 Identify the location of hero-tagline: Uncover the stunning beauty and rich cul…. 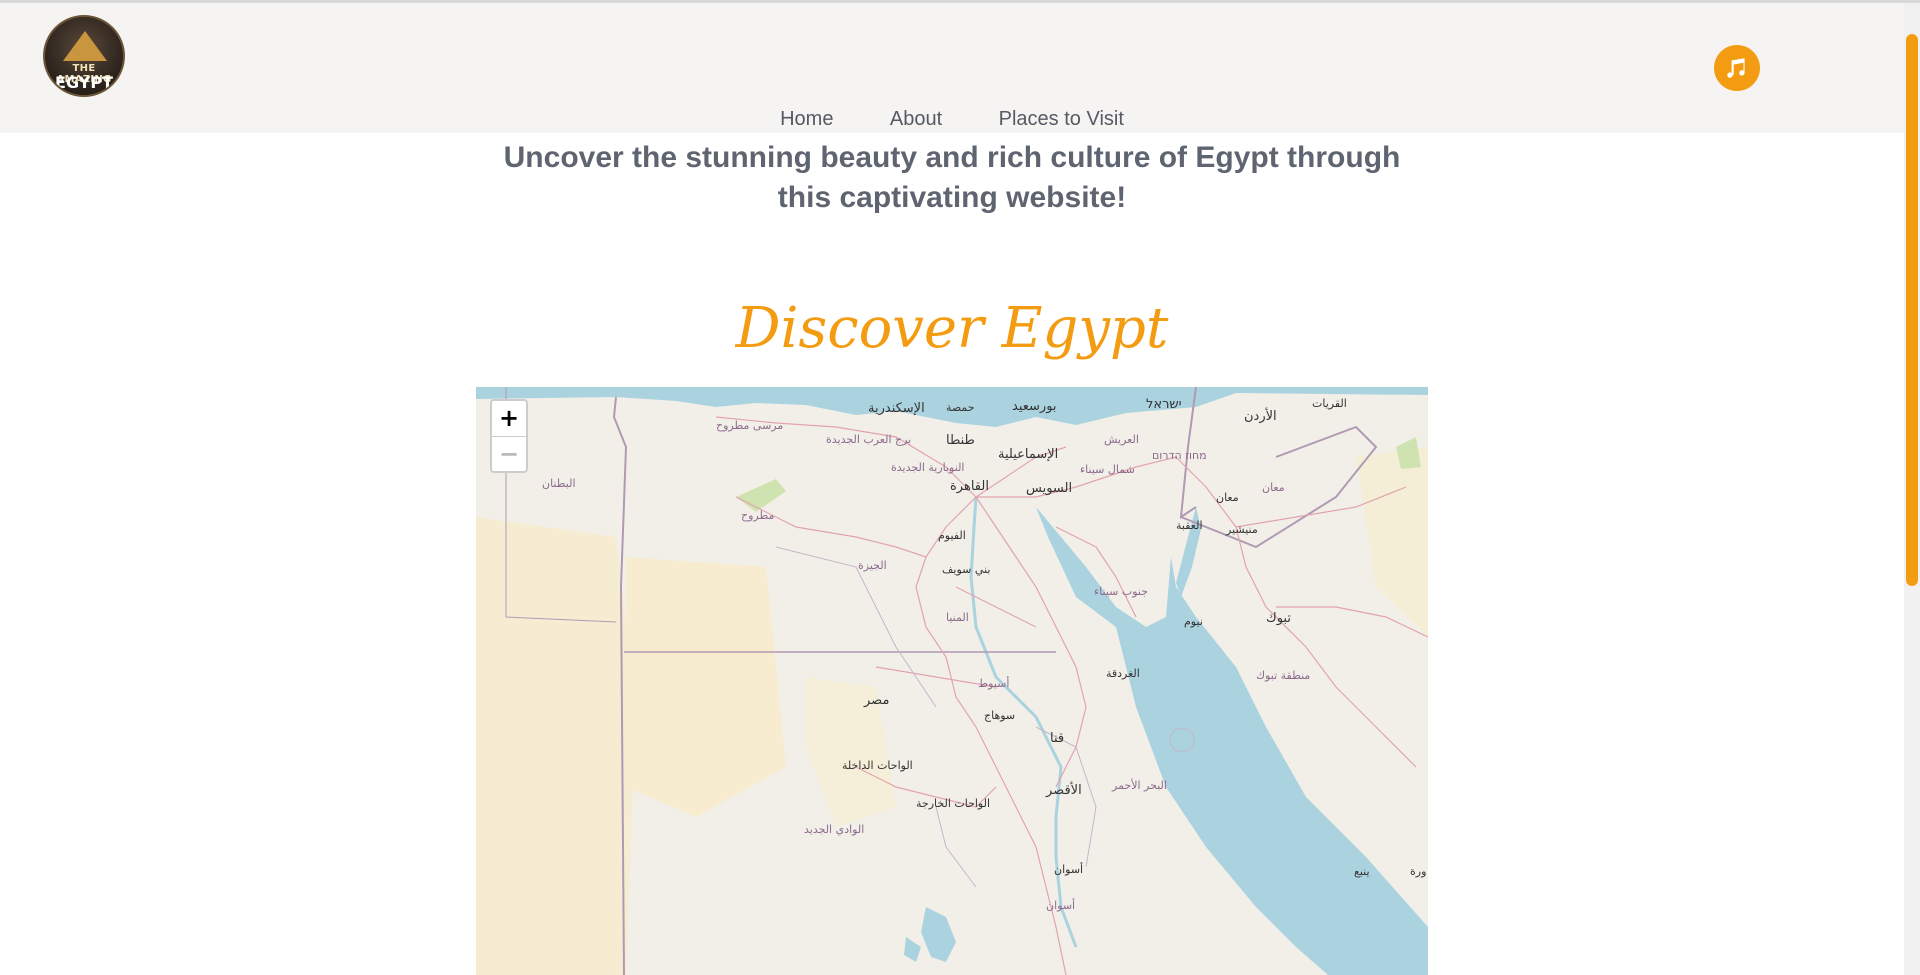
(952, 177).